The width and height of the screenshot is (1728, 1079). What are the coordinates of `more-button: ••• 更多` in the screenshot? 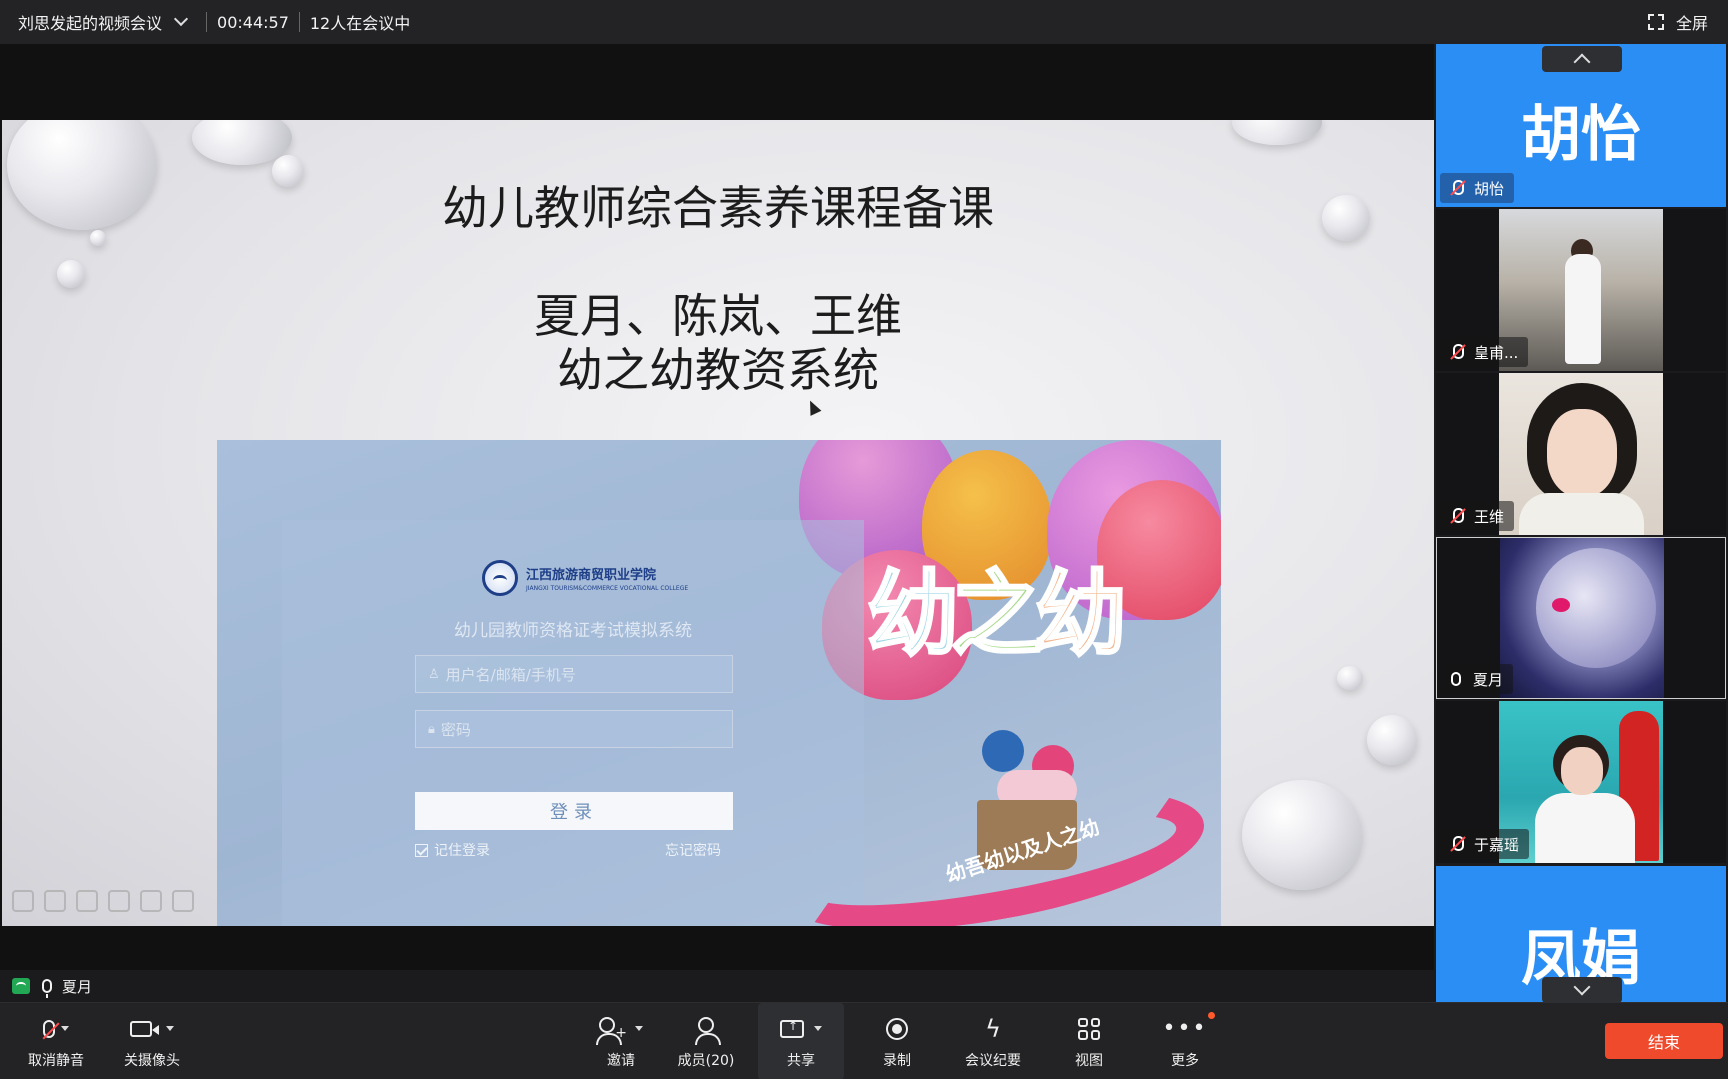 It's located at (1185, 1041).